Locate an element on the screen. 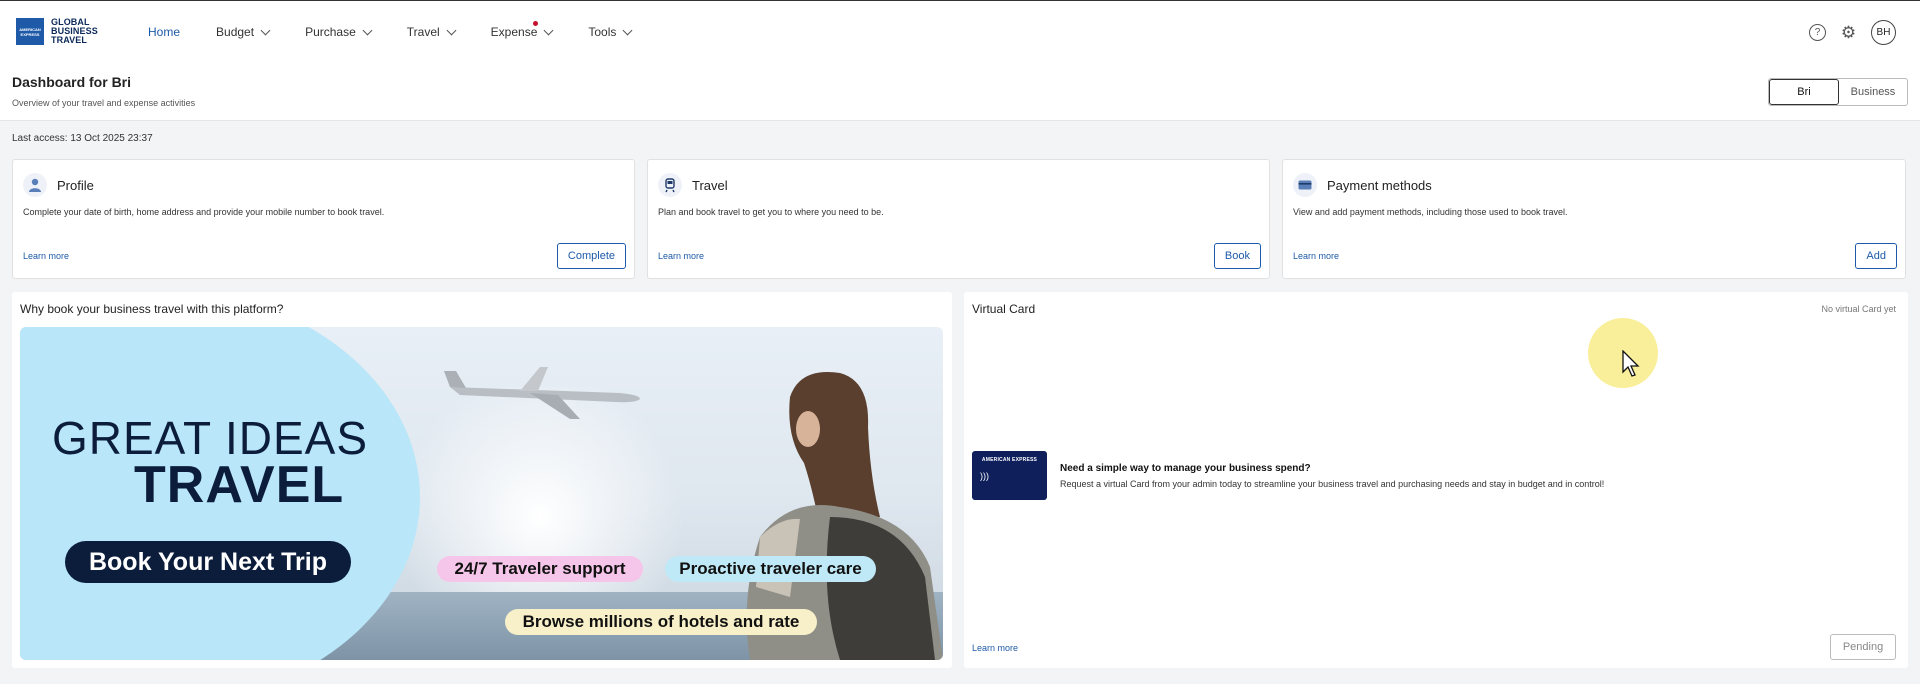  logo-box-text: AMERICAN EXPRESS is located at coordinates (30, 31).